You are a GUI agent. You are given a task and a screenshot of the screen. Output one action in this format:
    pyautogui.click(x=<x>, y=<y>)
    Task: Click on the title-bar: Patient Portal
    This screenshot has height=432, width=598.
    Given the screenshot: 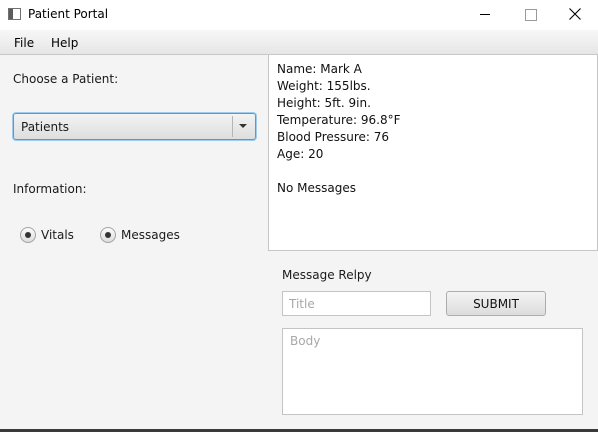 What is the action you would take?
    pyautogui.click(x=299, y=15)
    